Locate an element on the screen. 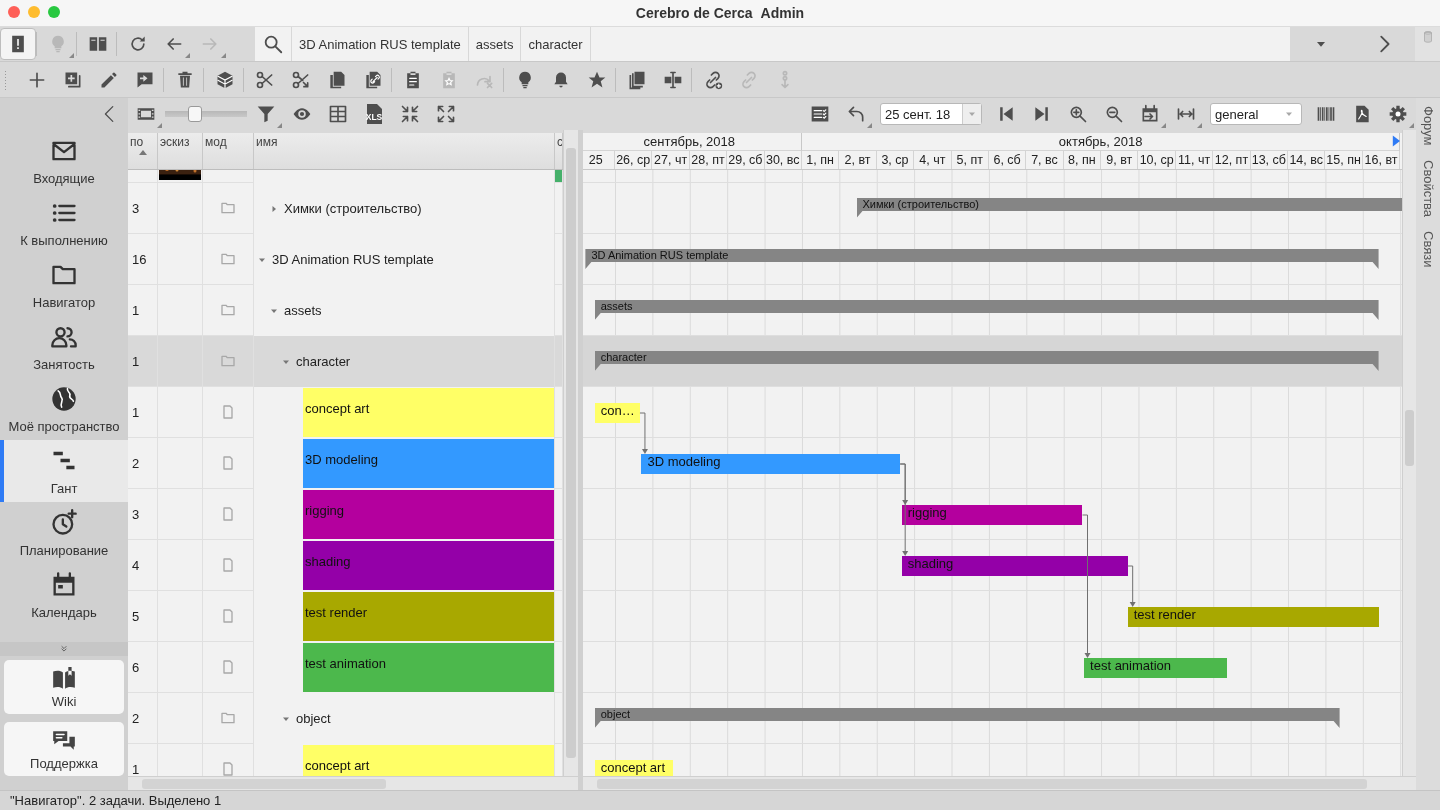 This screenshot has width=1440, height=810. settings-icon is located at coordinates (1398, 114).